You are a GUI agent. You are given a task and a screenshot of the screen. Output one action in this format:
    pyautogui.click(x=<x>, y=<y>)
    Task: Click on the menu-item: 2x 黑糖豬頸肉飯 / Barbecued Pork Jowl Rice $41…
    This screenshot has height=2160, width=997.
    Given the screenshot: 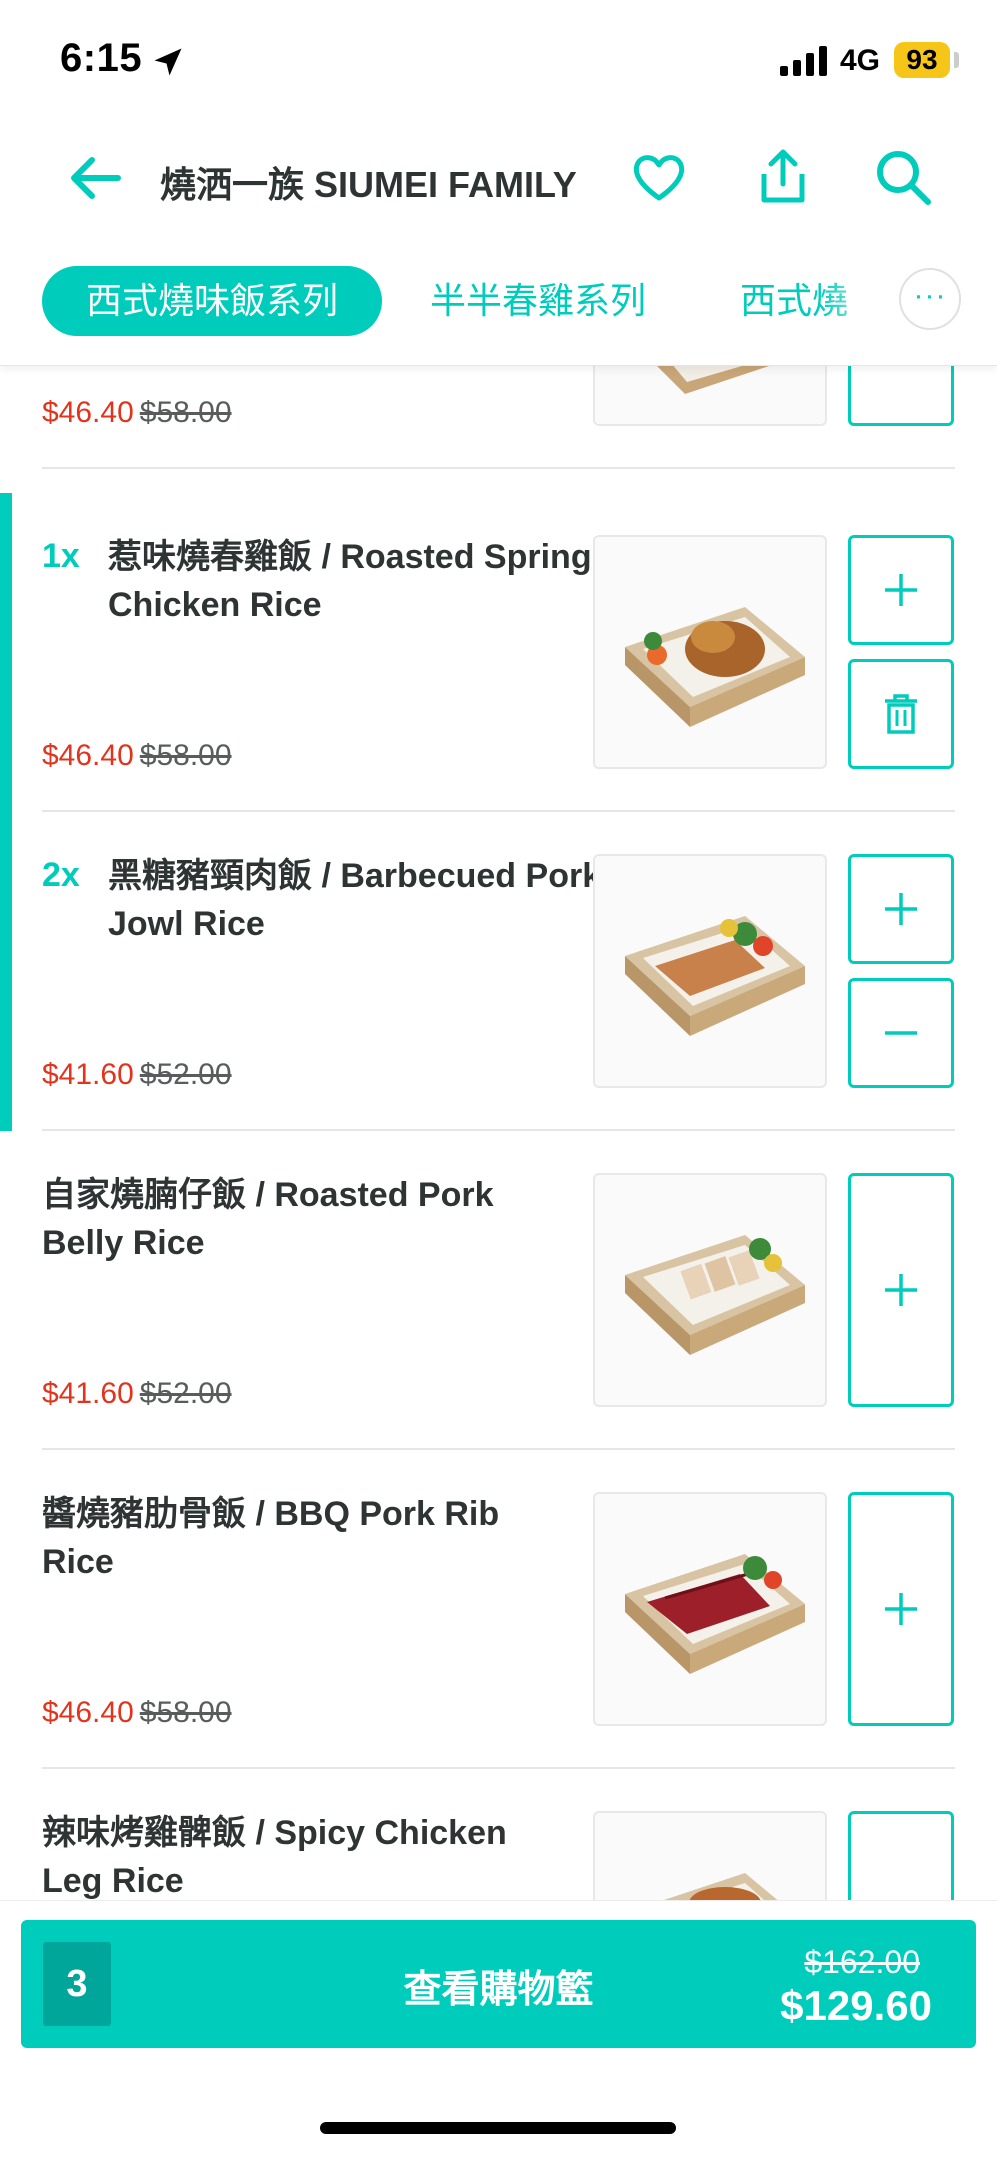 What is the action you would take?
    pyautogui.click(x=498, y=971)
    